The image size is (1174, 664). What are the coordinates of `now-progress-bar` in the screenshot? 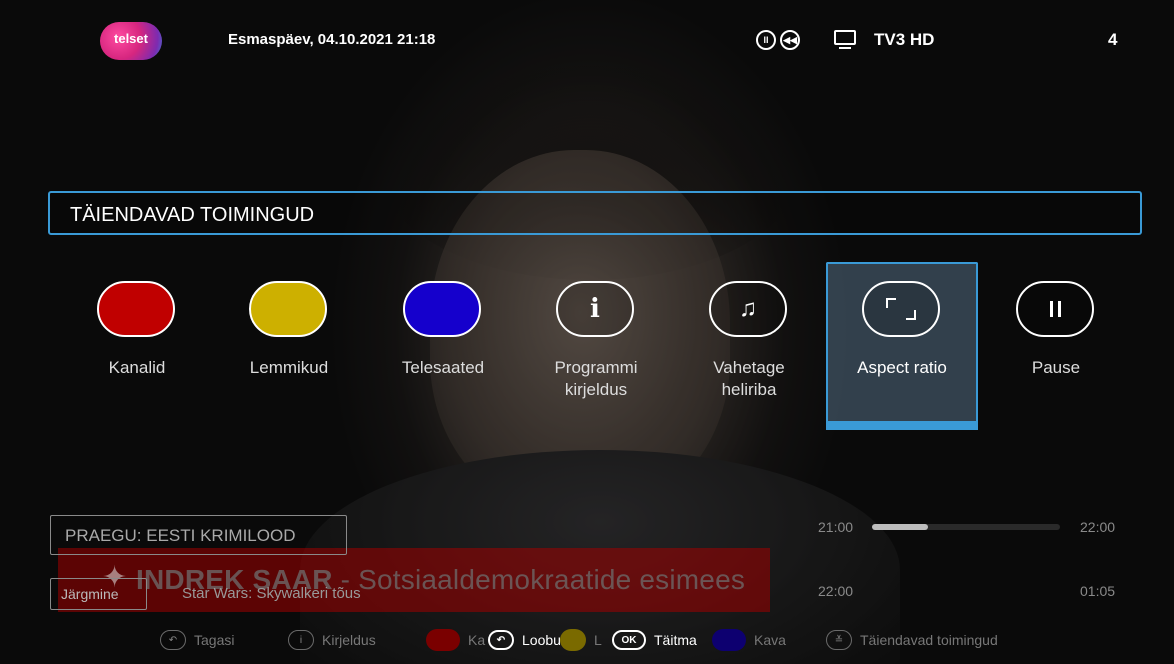 It's located at (966, 527).